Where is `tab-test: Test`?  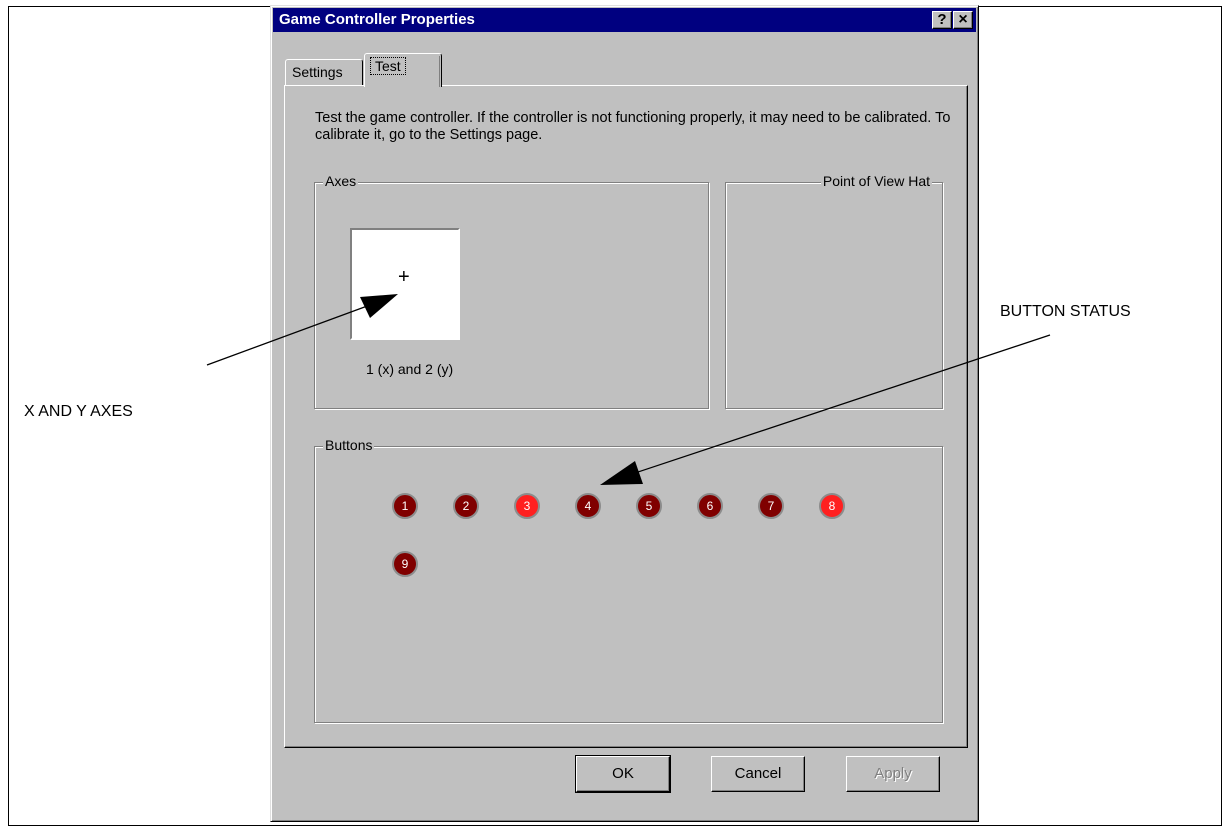
tab-test: Test is located at coordinates (403, 70).